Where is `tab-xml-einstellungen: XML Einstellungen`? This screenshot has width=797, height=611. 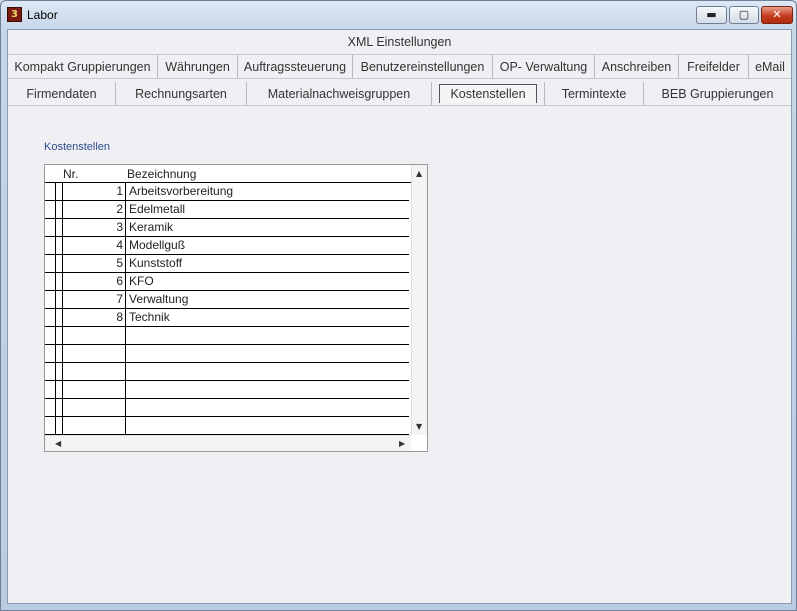
tab-xml-einstellungen: XML Einstellungen is located at coordinates (399, 42).